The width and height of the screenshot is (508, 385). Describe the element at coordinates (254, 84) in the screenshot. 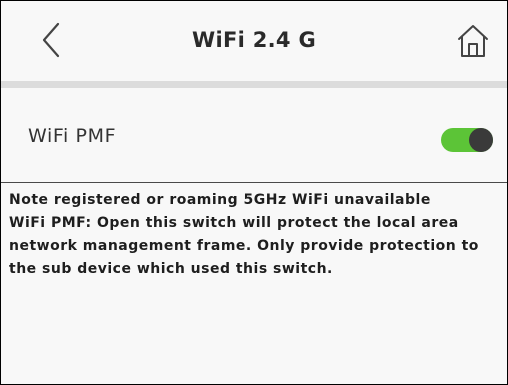

I see `header-divider` at that location.